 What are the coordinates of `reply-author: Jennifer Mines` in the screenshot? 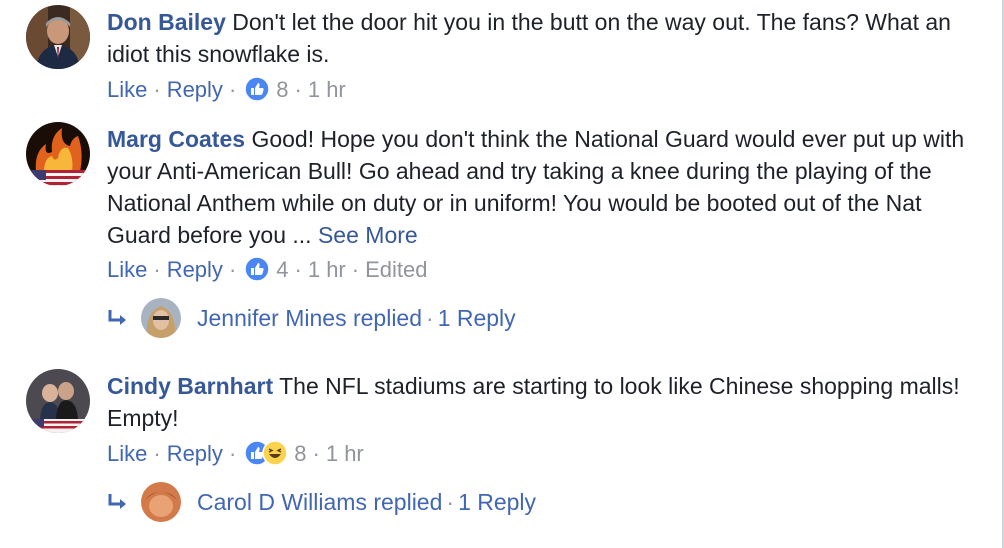 It's located at (272, 318).